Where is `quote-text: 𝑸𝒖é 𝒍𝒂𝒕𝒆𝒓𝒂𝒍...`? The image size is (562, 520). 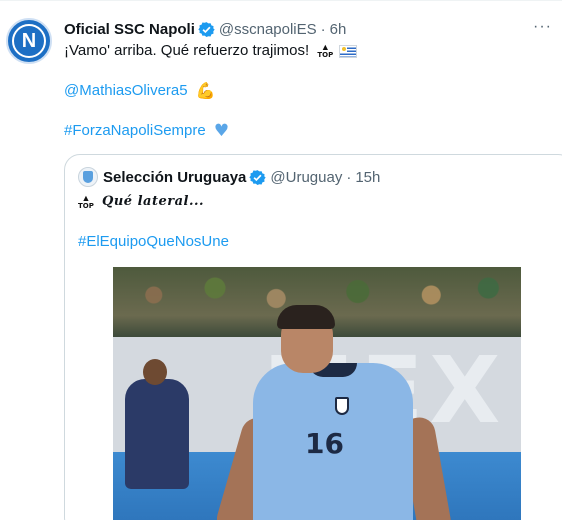 quote-text: 𝑸𝒖é 𝒍𝒂𝒕𝒆𝒓𝒂𝒍... is located at coordinates (153, 202).